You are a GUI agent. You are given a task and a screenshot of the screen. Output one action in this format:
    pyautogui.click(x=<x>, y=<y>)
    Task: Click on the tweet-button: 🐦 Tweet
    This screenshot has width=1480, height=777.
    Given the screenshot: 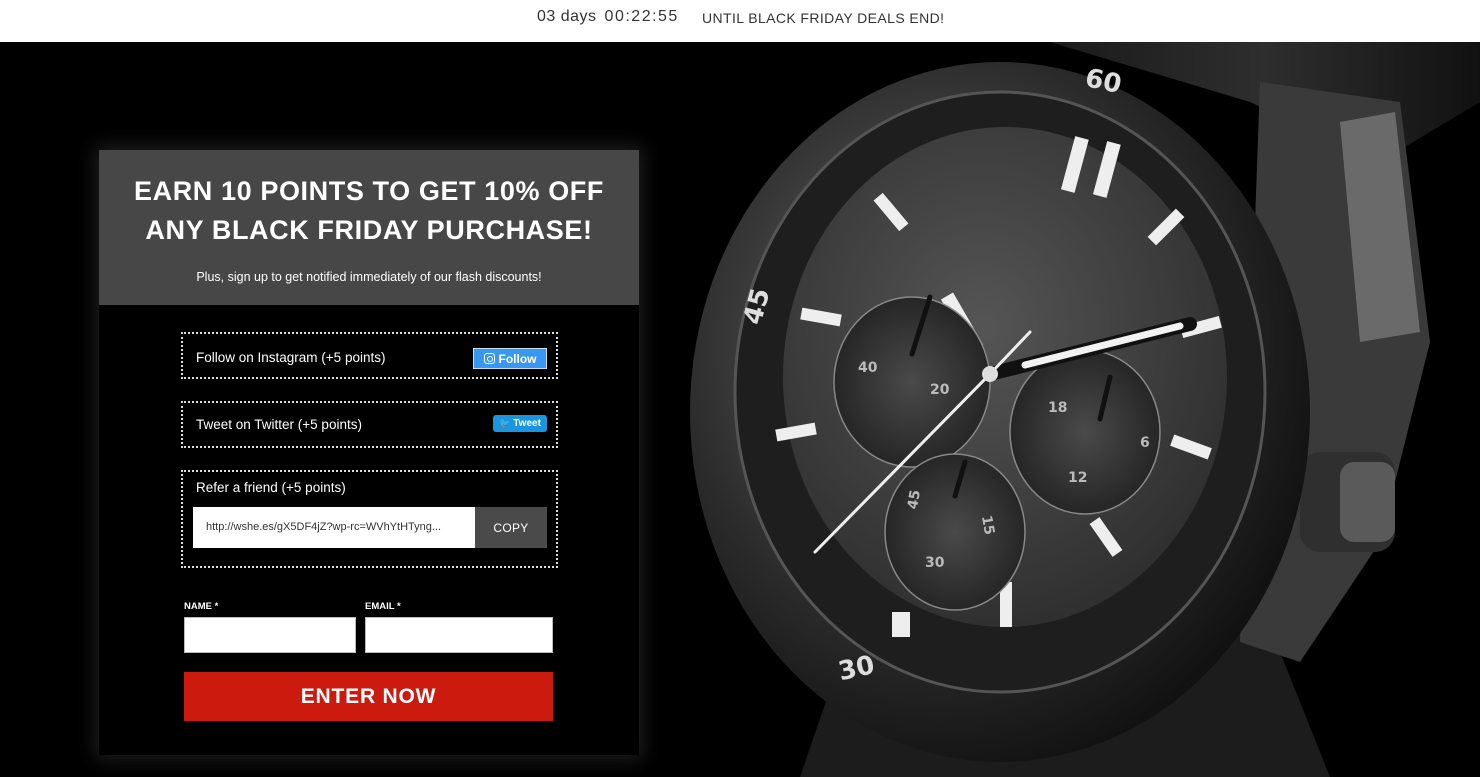 What is the action you would take?
    pyautogui.click(x=520, y=423)
    